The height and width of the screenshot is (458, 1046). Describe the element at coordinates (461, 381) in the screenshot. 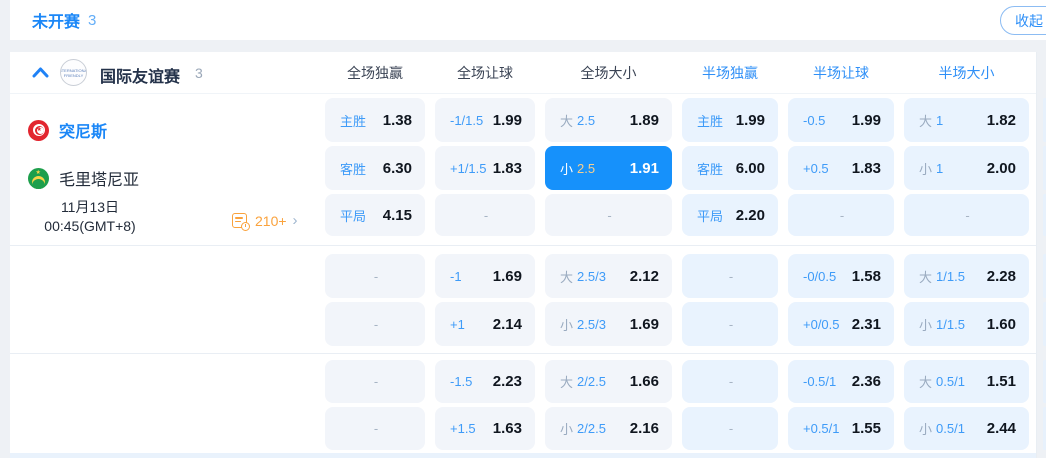

I see `odds-label: -1.5` at that location.